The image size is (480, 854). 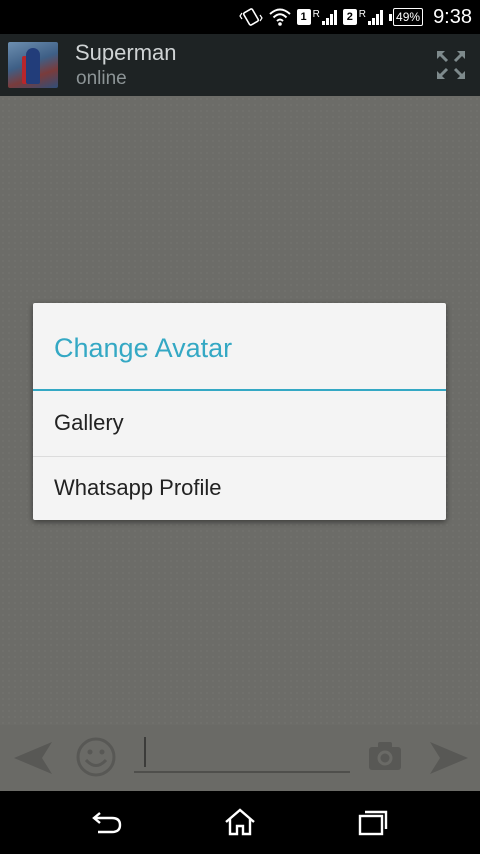 What do you see at coordinates (33, 65) in the screenshot?
I see `avatar` at bounding box center [33, 65].